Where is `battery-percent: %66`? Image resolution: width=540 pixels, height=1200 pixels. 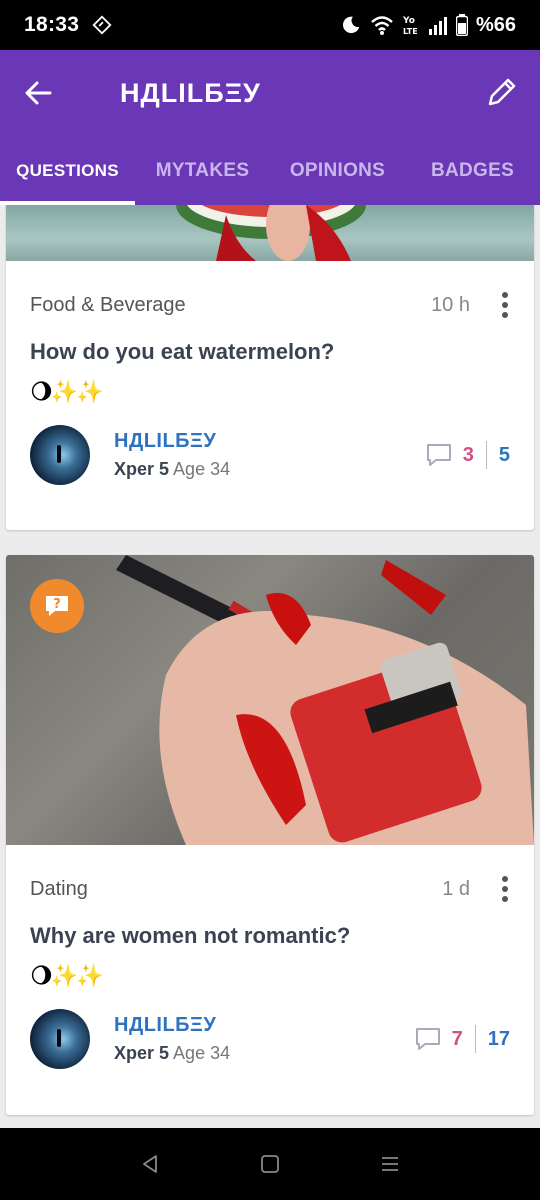
battery-percent: %66 is located at coordinates (495, 24).